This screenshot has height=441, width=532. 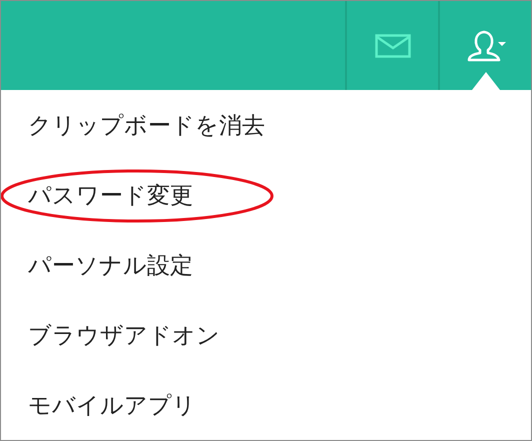 I want to click on mail-icon, so click(x=392, y=46).